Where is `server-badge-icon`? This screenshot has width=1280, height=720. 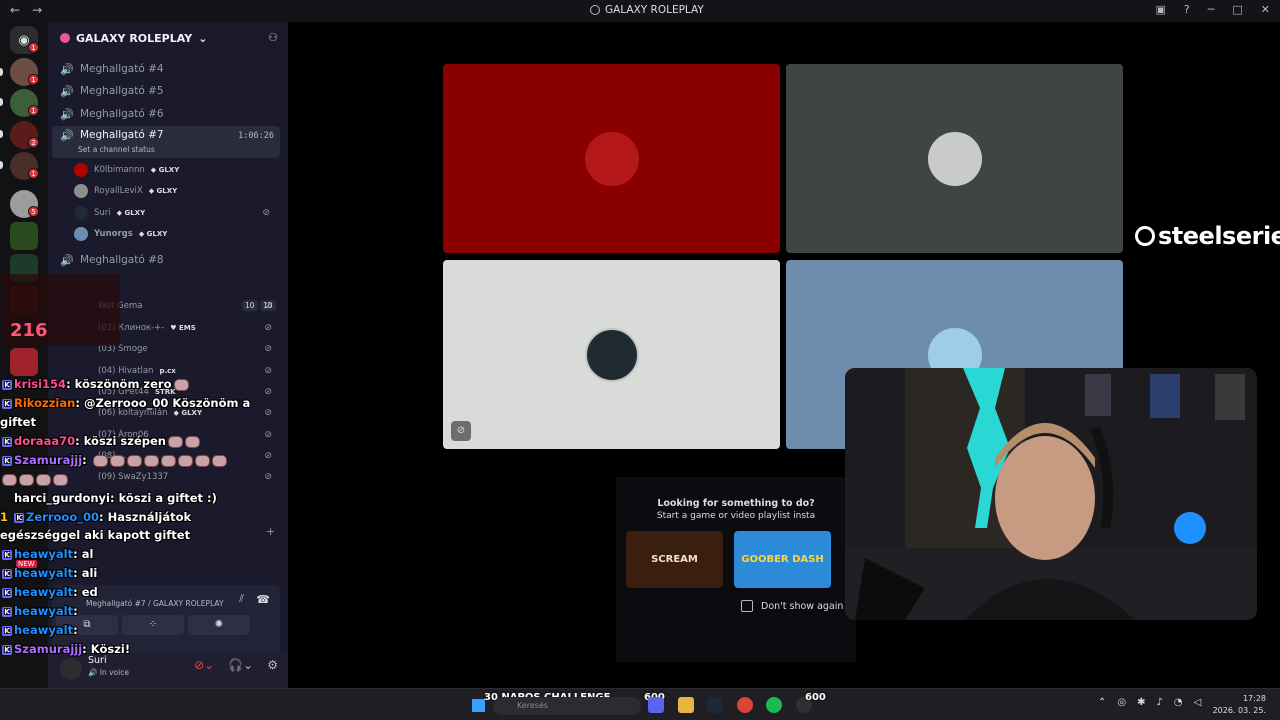 server-badge-icon is located at coordinates (65, 38).